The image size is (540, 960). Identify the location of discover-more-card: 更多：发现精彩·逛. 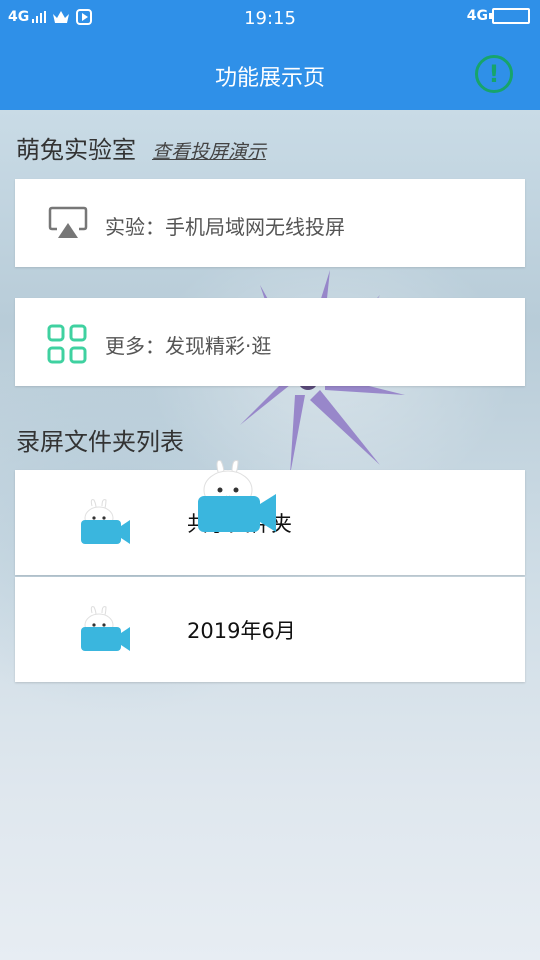
(270, 342).